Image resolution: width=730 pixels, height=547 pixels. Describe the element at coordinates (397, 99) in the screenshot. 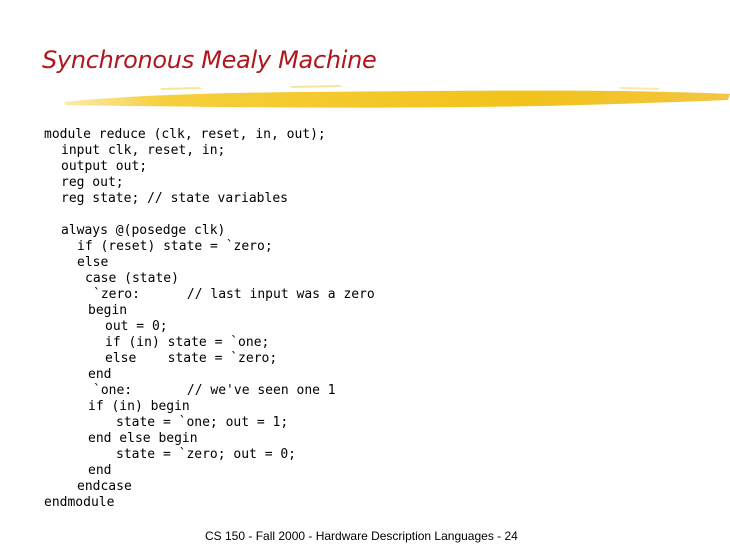

I see `highlighter-stroke-main` at that location.